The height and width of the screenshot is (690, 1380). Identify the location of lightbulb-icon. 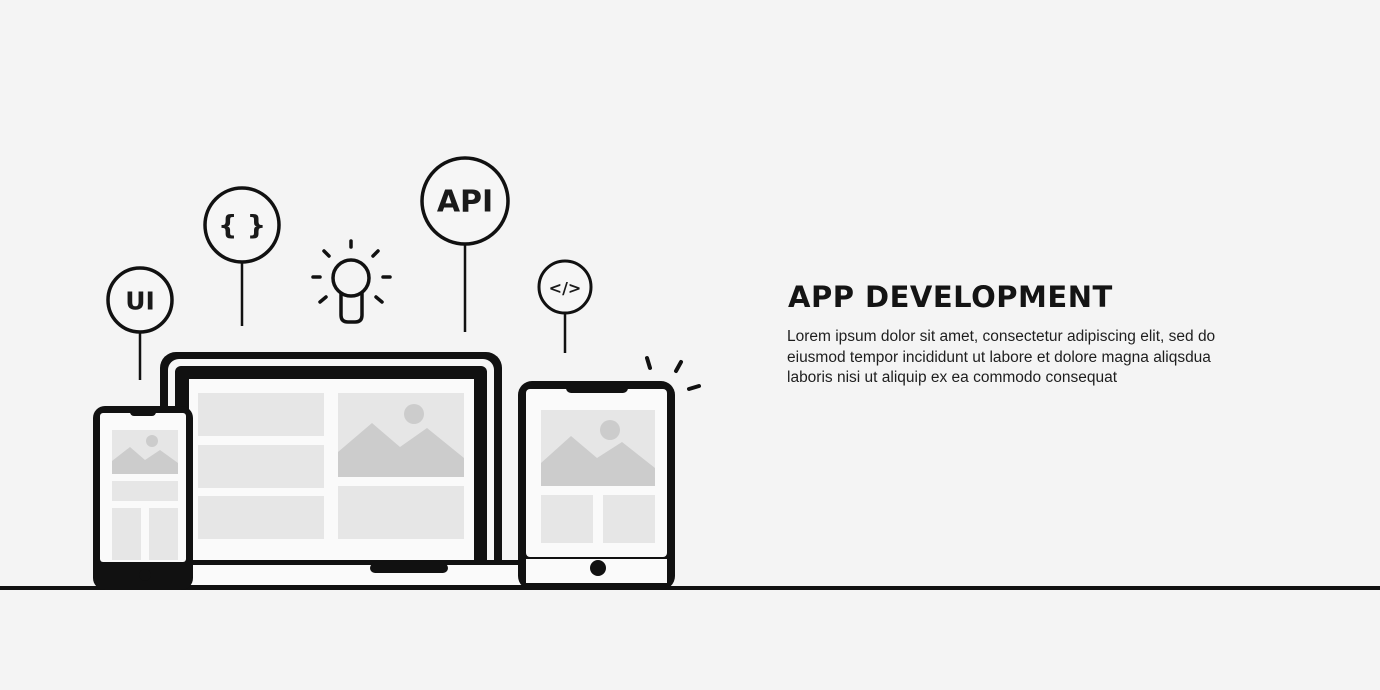
(351, 281).